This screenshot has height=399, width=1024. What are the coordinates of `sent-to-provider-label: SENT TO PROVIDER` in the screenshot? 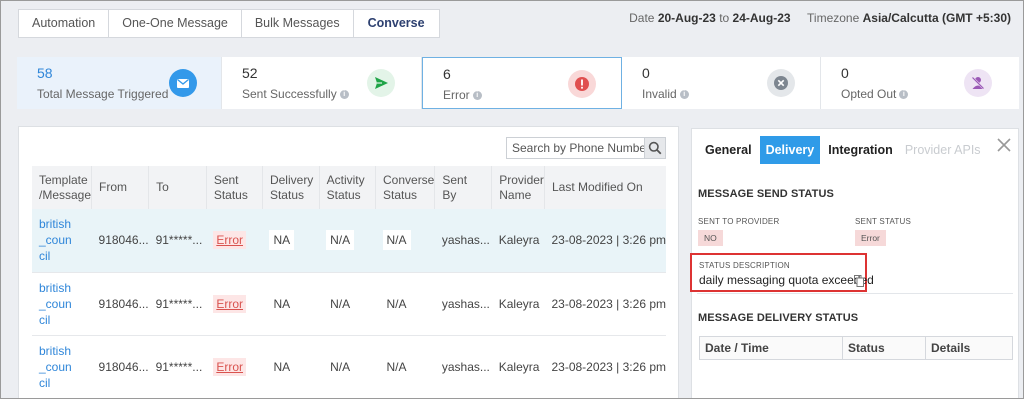 It's located at (739, 221).